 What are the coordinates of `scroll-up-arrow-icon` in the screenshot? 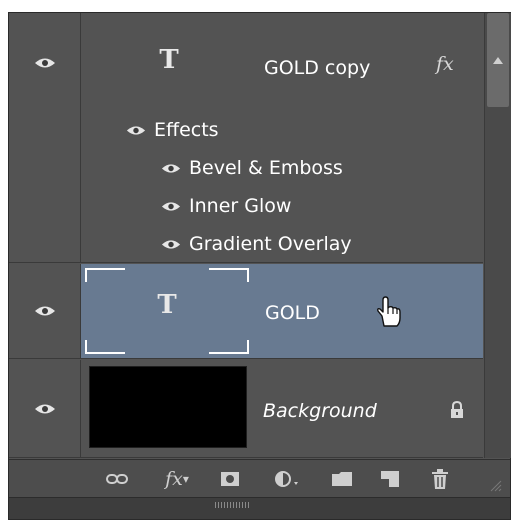 It's located at (498, 60).